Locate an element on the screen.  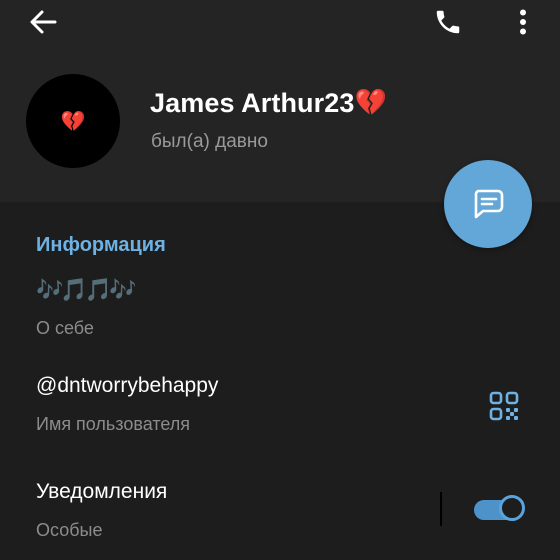
back-button is located at coordinates (43, 22).